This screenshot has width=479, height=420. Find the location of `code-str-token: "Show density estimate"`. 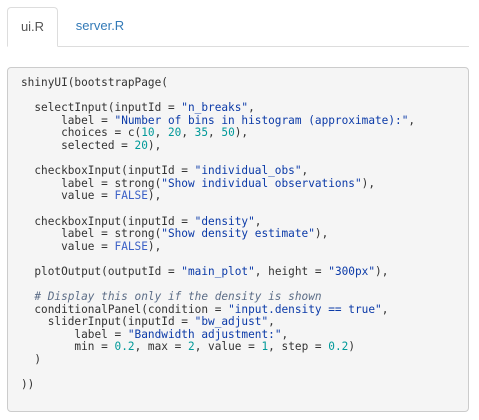

code-str-token: "Show density estimate" is located at coordinates (238, 234).